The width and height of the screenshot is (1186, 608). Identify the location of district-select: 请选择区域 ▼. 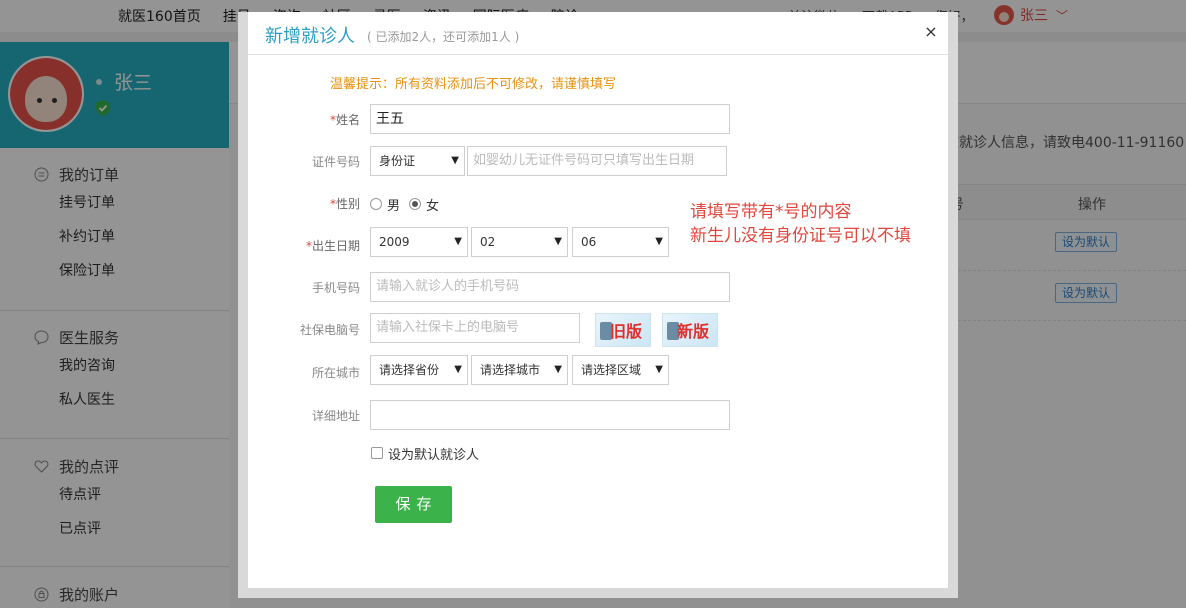
(620, 370).